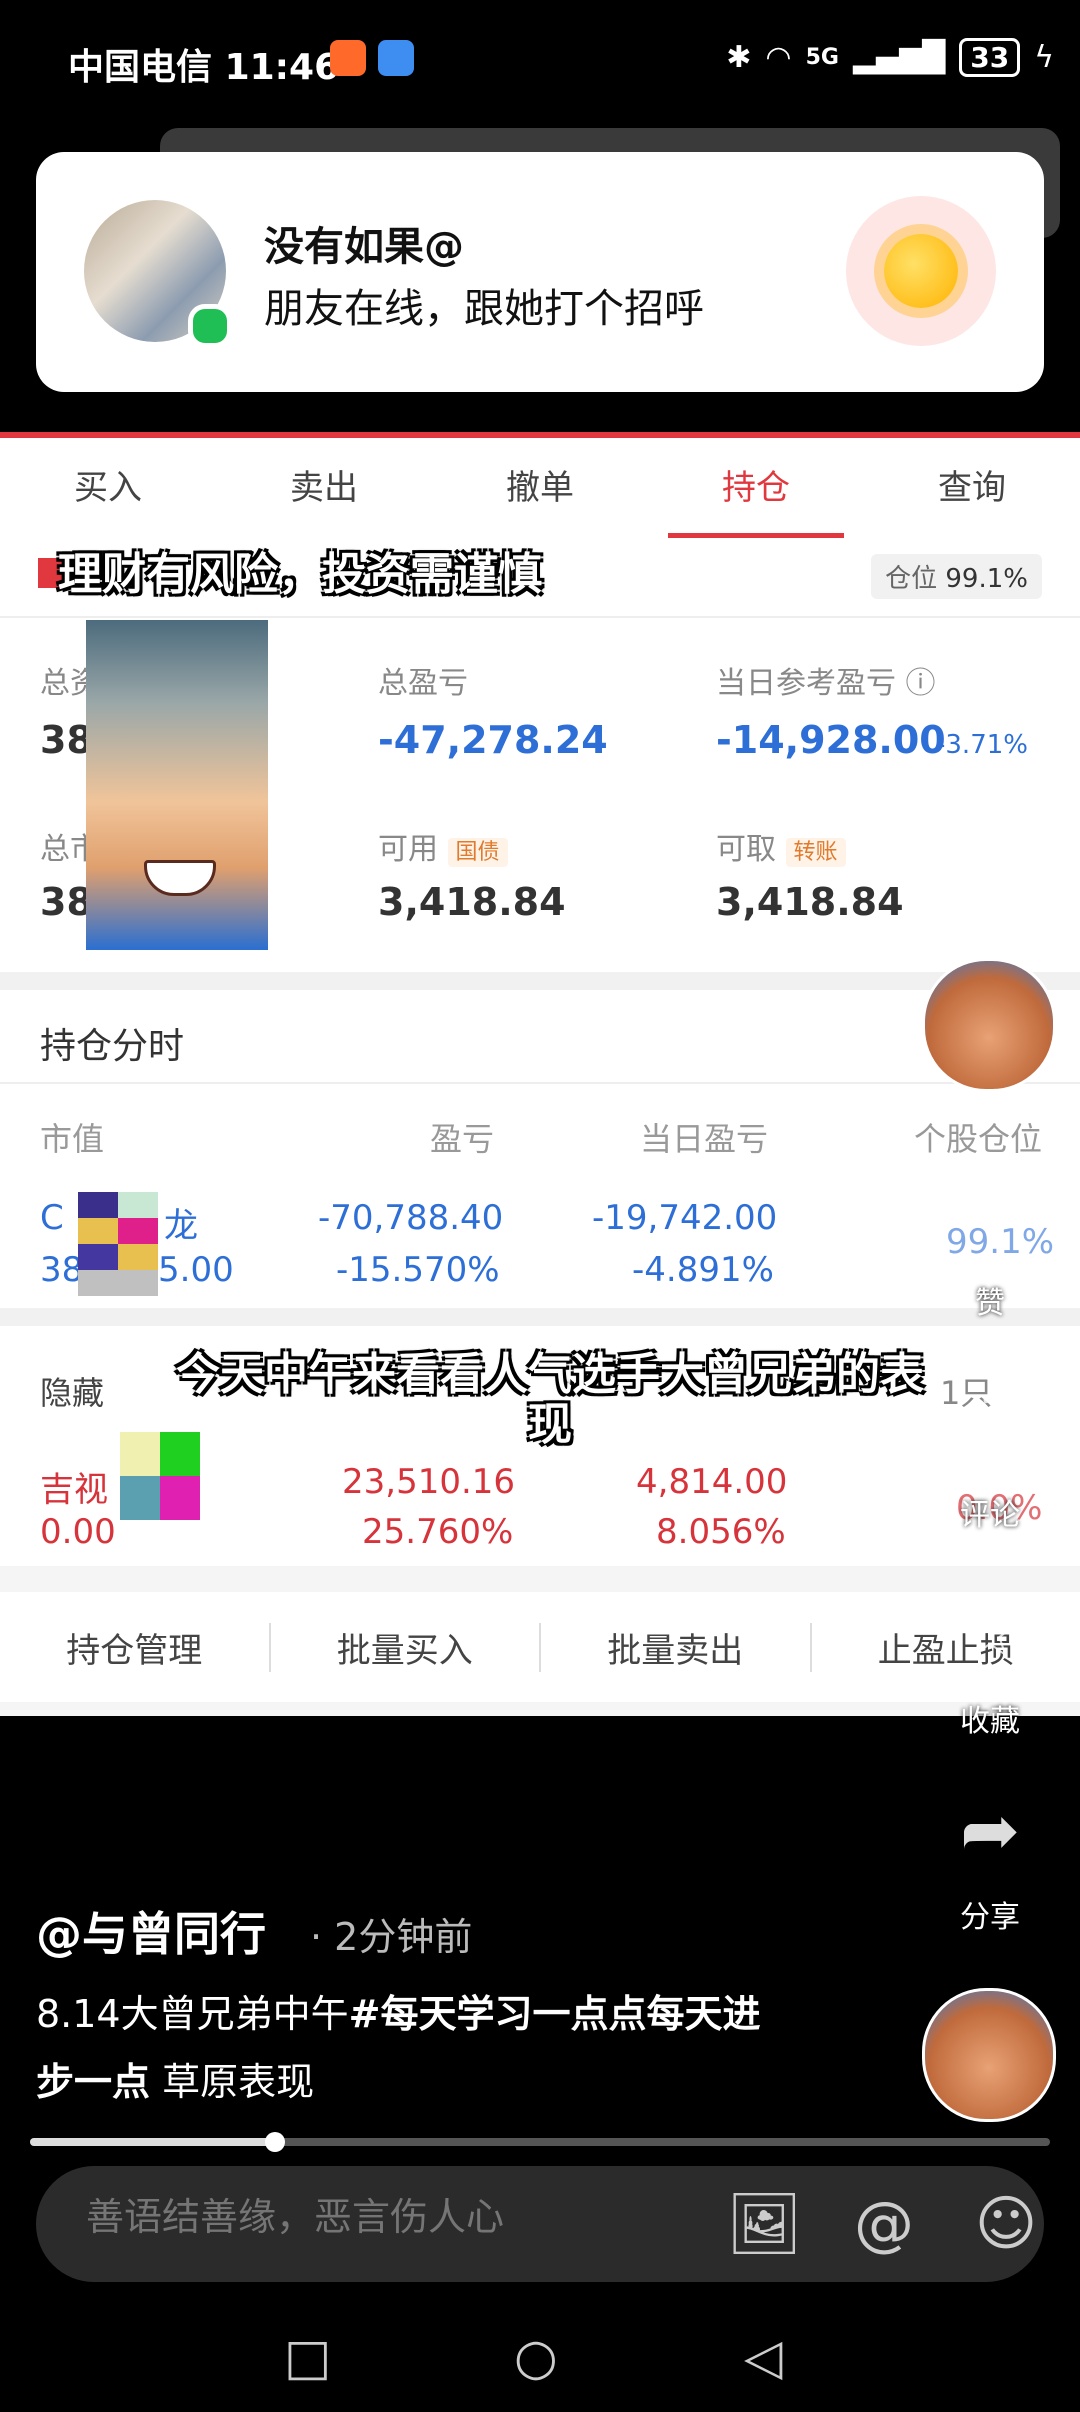  Describe the element at coordinates (324, 488) in the screenshot. I see `tab-sell: 卖出` at that location.